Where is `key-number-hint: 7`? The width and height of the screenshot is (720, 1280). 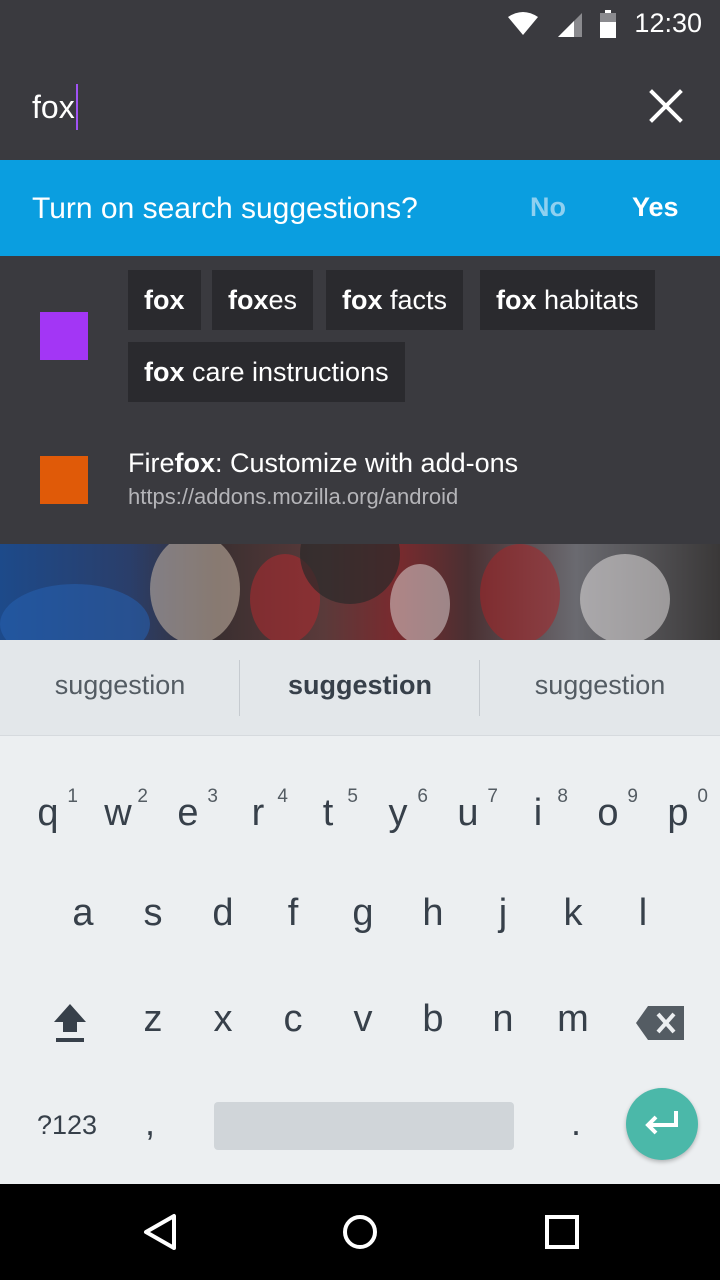 key-number-hint: 7 is located at coordinates (492, 796).